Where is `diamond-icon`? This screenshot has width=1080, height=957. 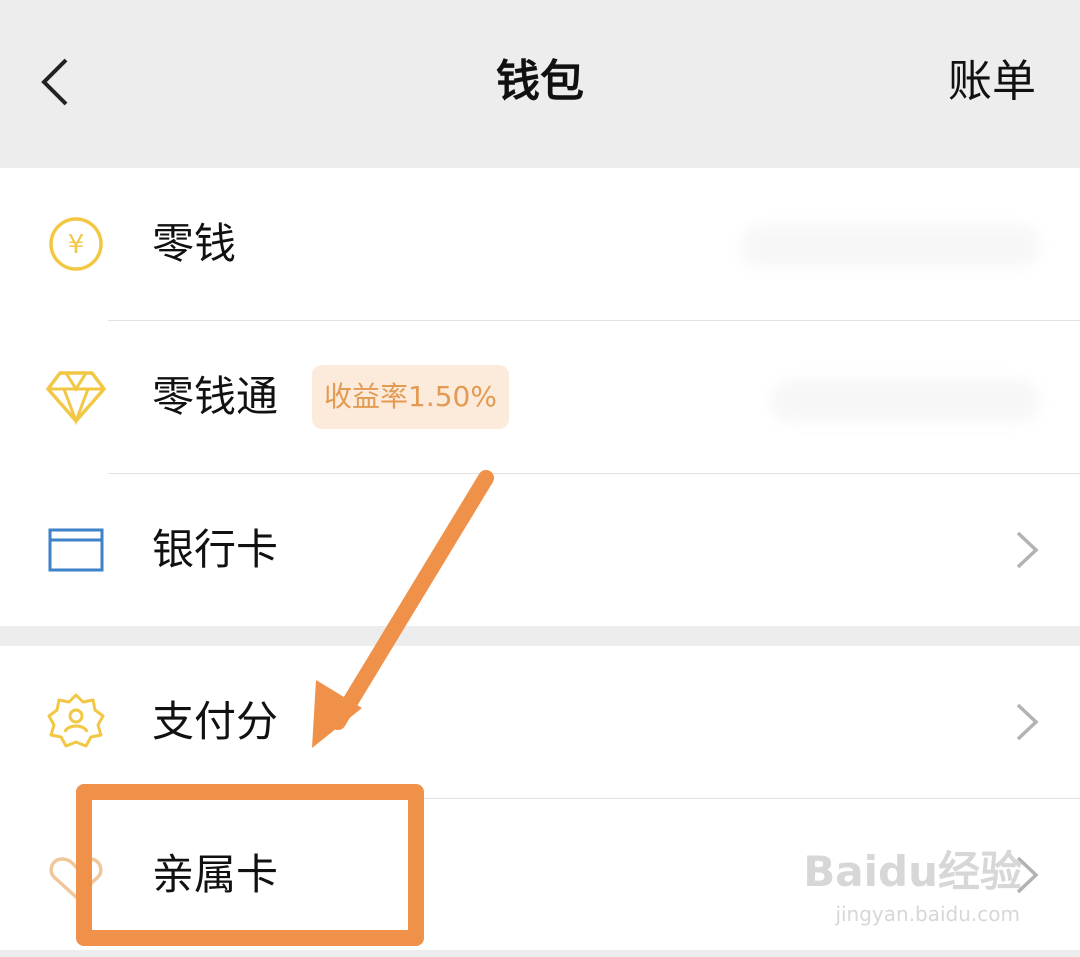
diamond-icon is located at coordinates (76, 397).